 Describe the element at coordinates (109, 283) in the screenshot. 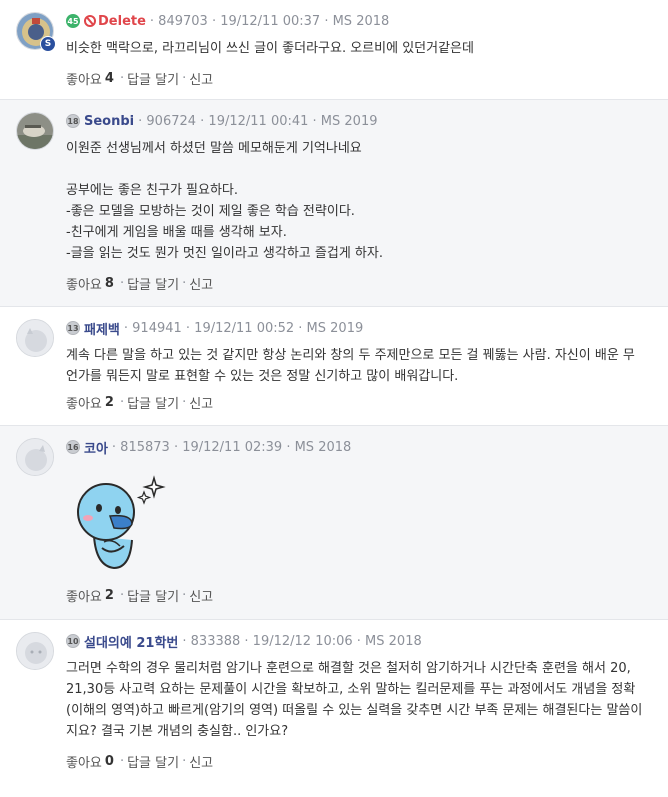

I see `like-count: 8` at that location.